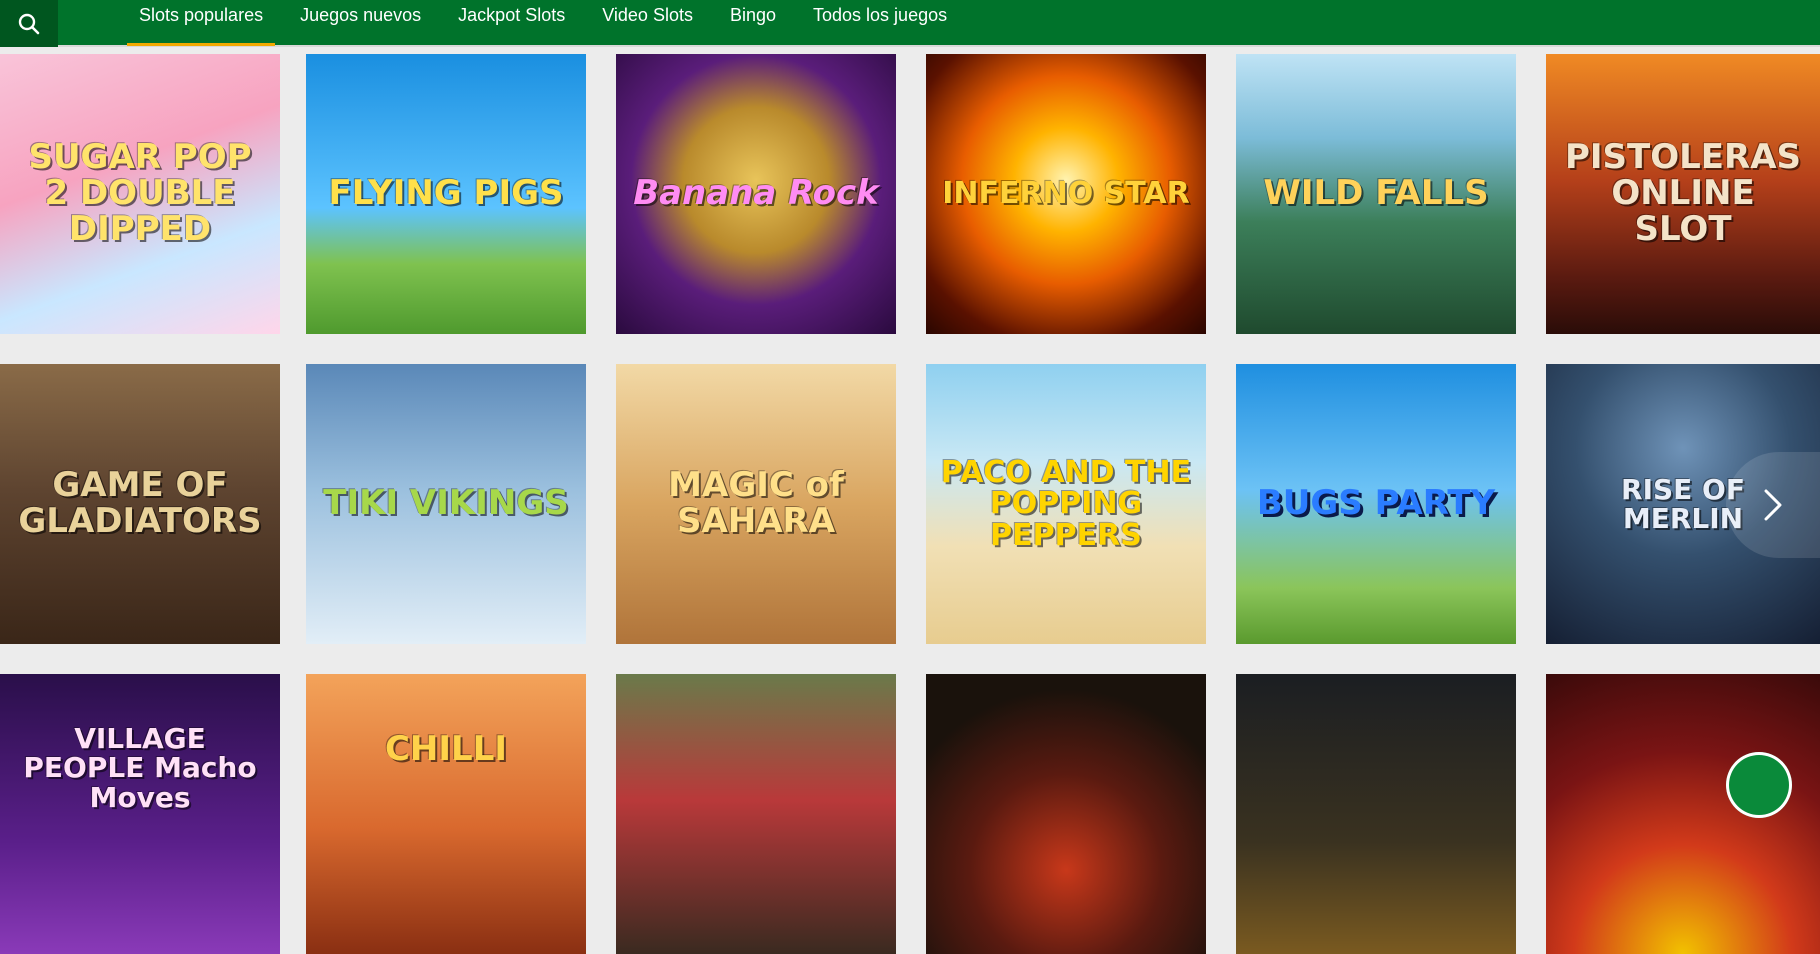  What do you see at coordinates (201, 23) in the screenshot?
I see `tab-slots-populares: Slots populares` at bounding box center [201, 23].